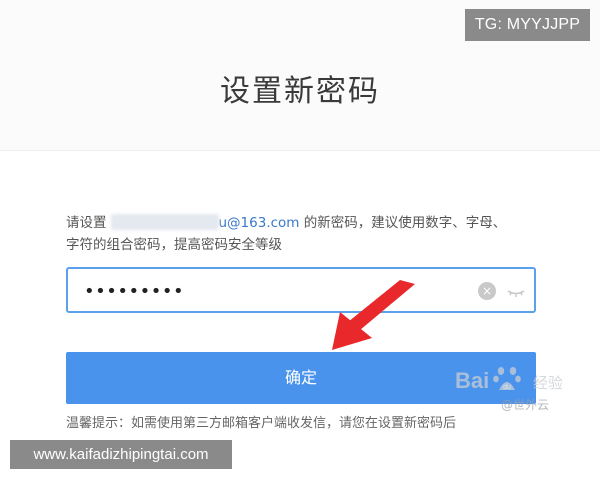  I want to click on blurred-email-part, so click(164, 222).